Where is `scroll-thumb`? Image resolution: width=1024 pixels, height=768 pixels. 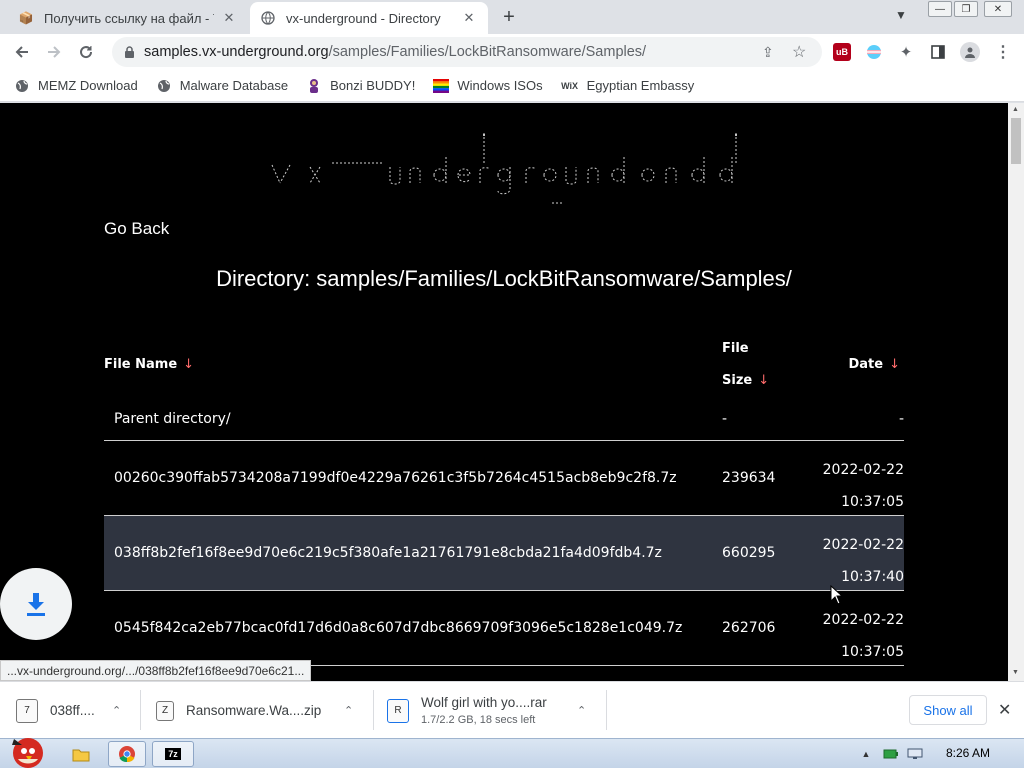
scroll-thumb is located at coordinates (1016, 141).